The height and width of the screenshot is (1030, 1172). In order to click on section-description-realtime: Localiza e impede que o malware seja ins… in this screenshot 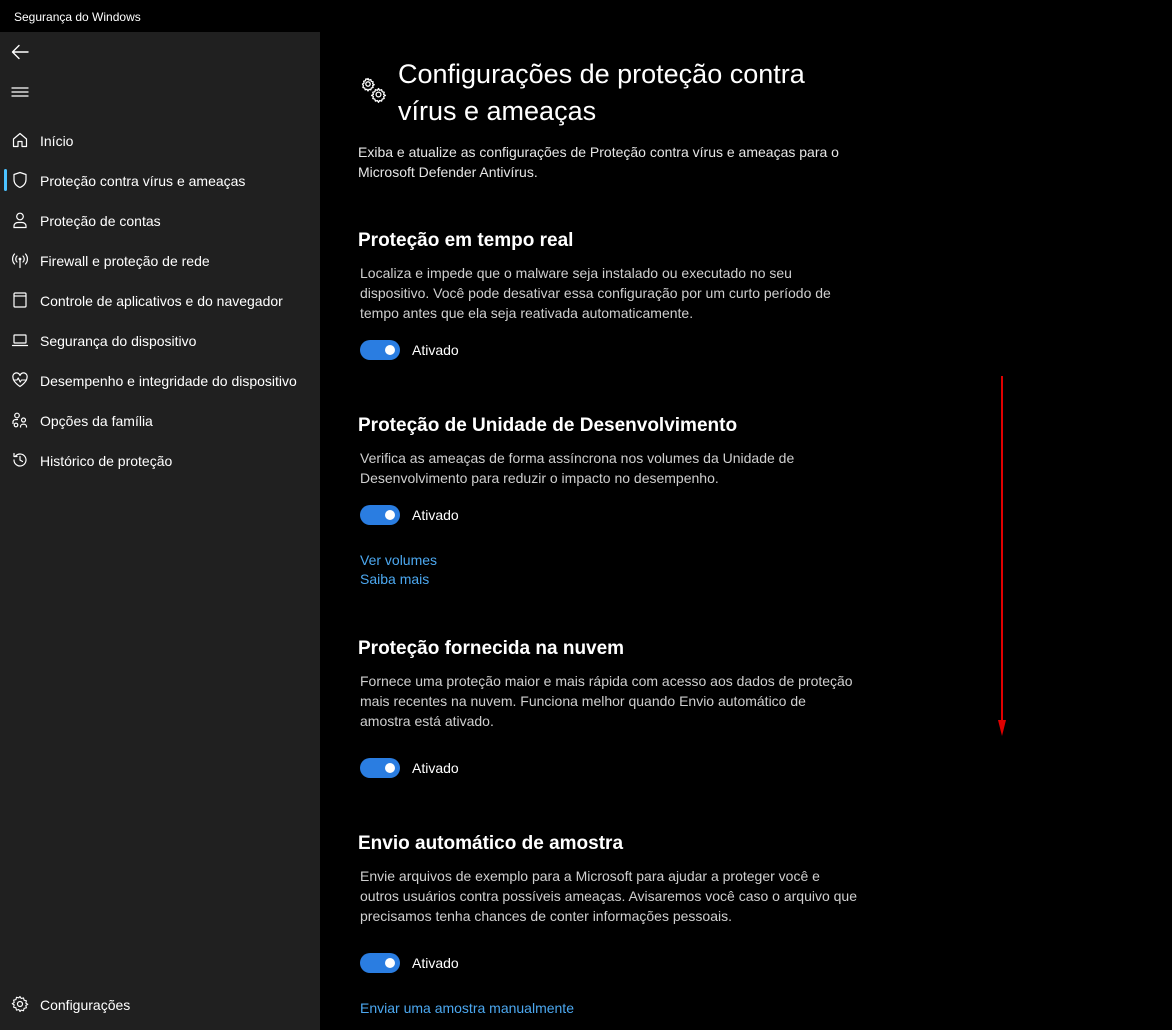, I will do `click(595, 293)`.